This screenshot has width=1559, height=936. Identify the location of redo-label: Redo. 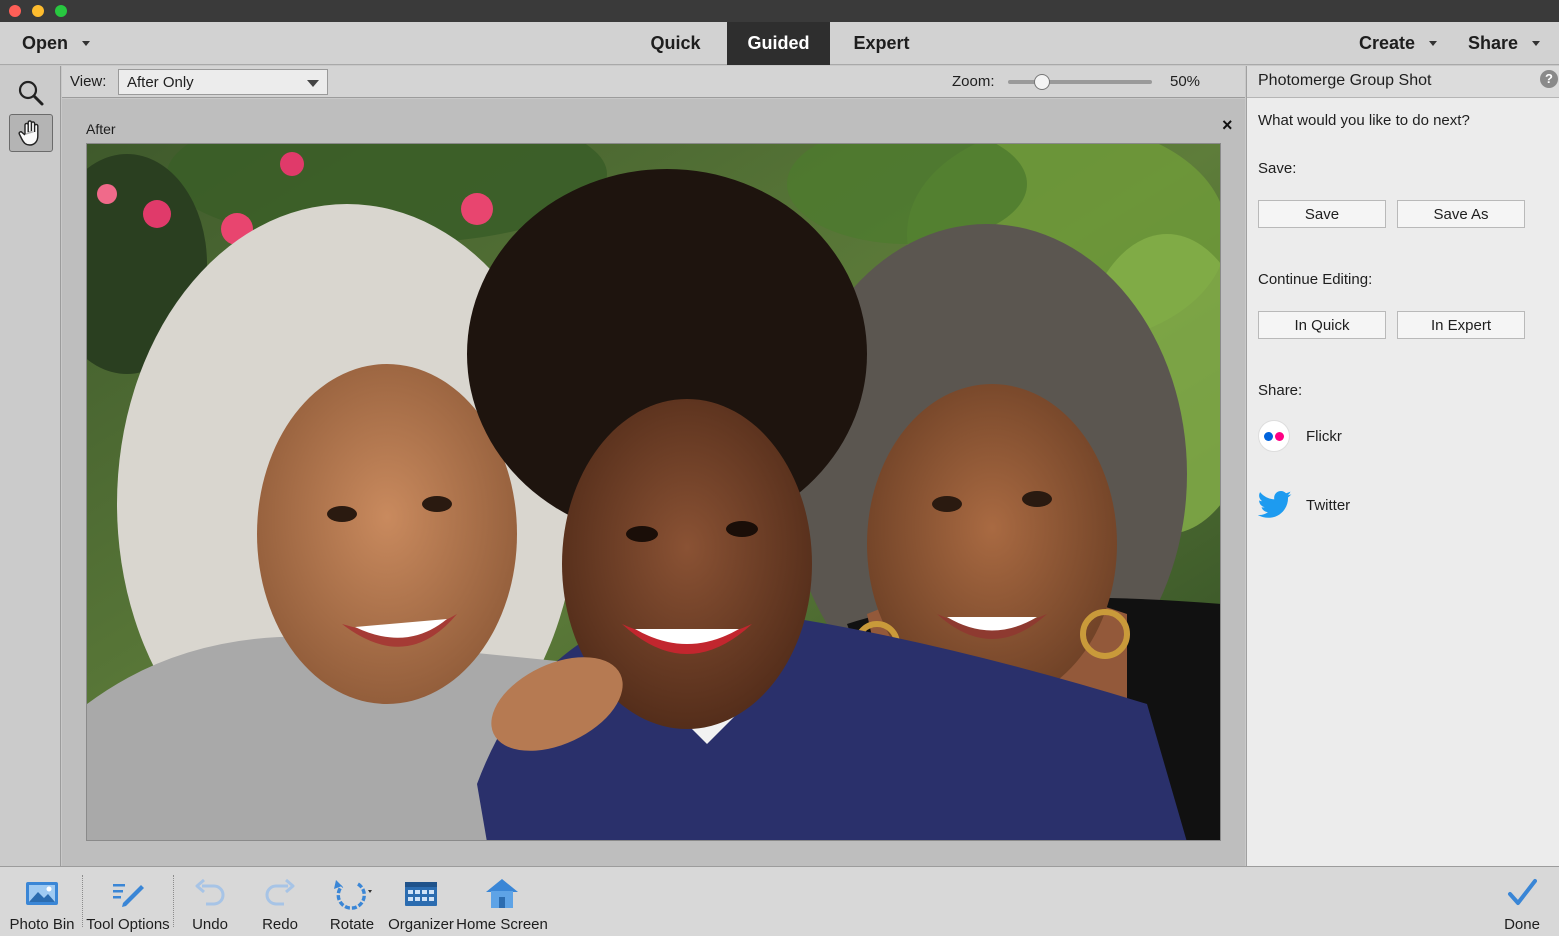
(280, 924).